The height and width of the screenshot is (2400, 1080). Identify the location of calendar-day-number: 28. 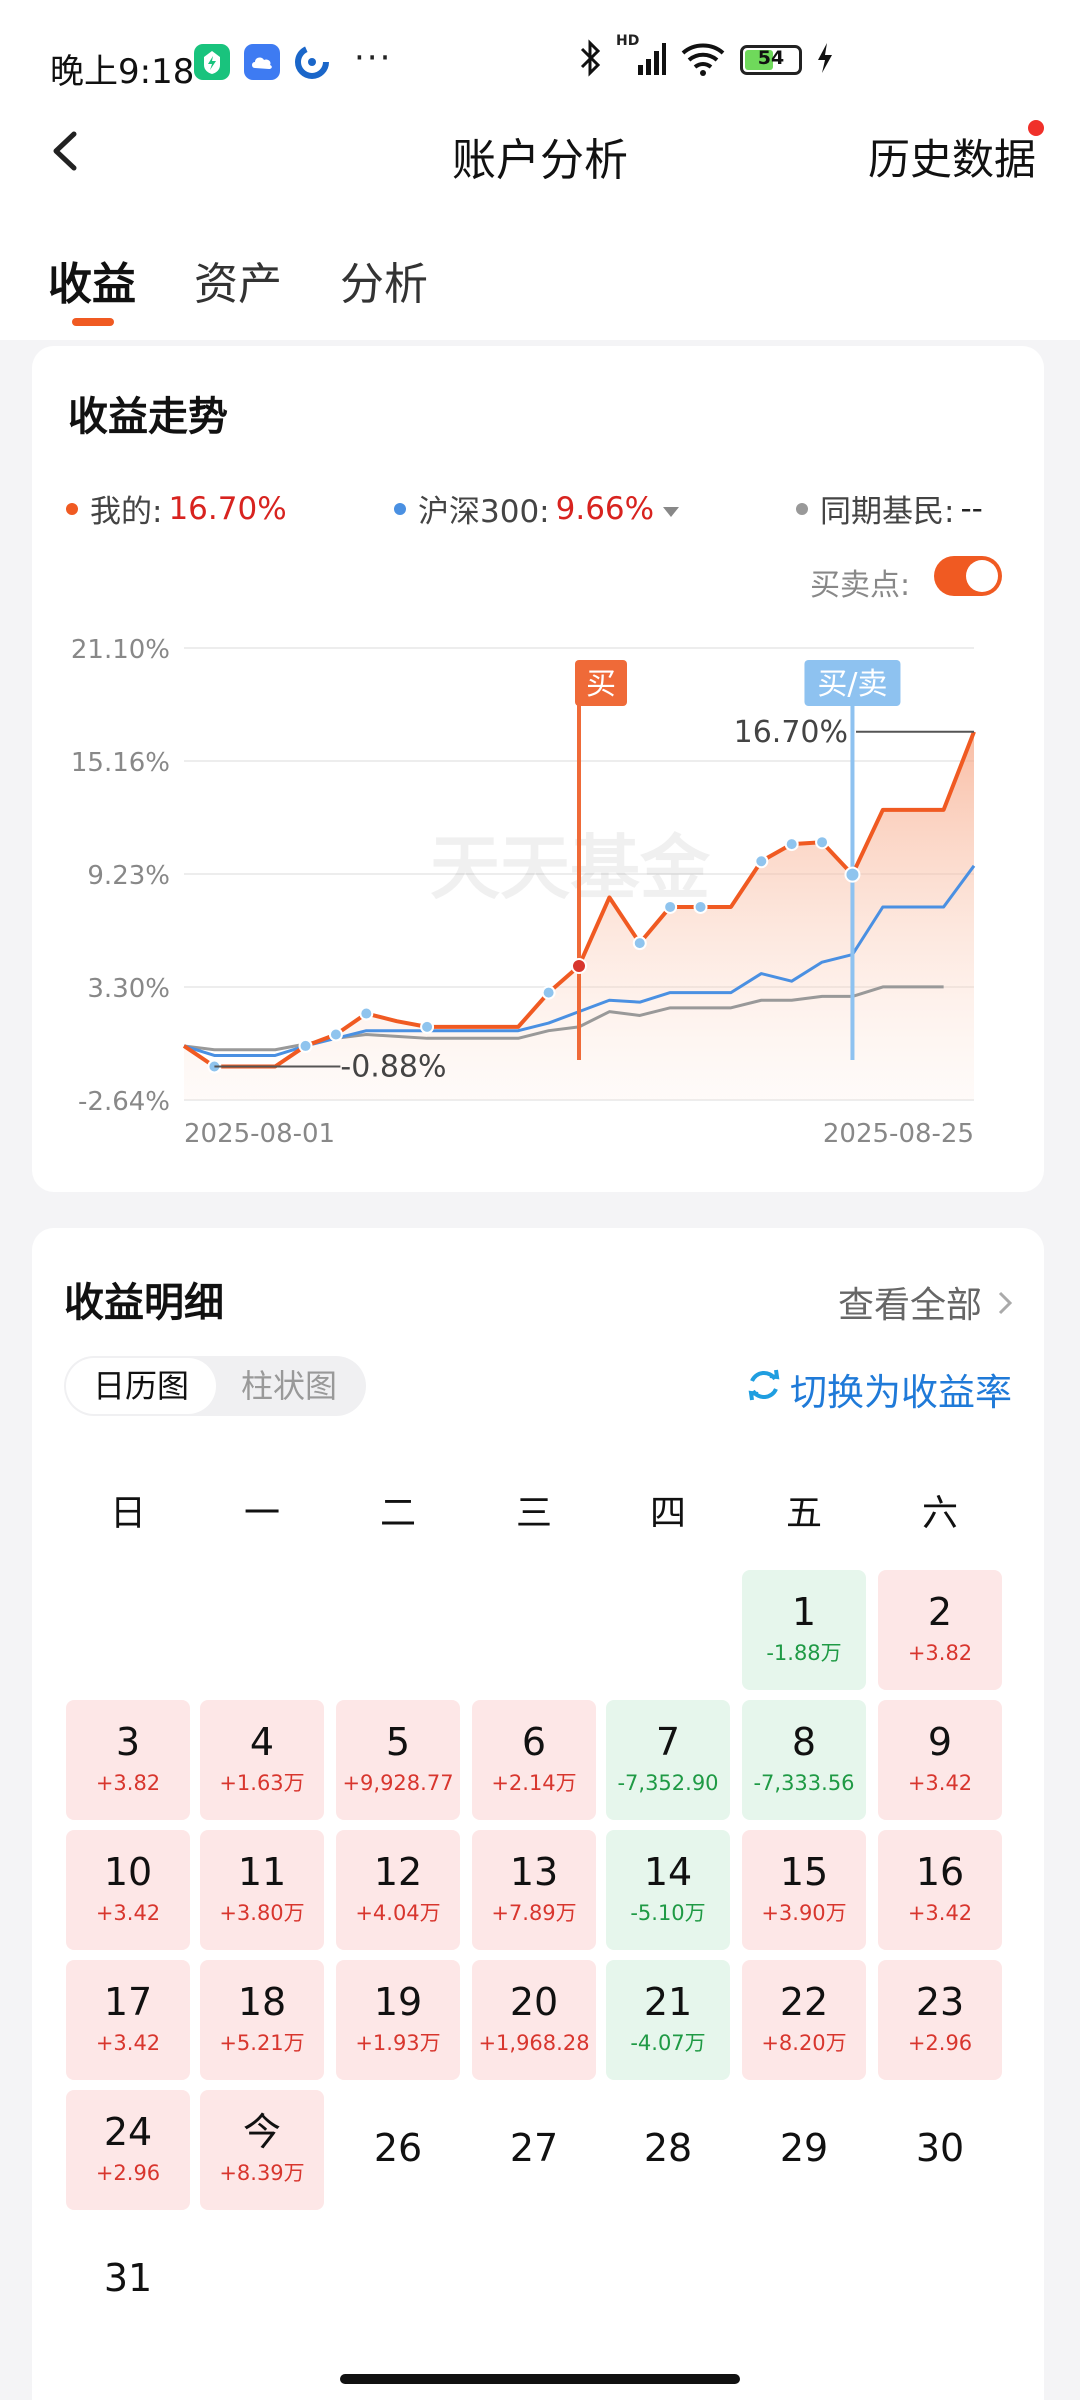
(668, 2148).